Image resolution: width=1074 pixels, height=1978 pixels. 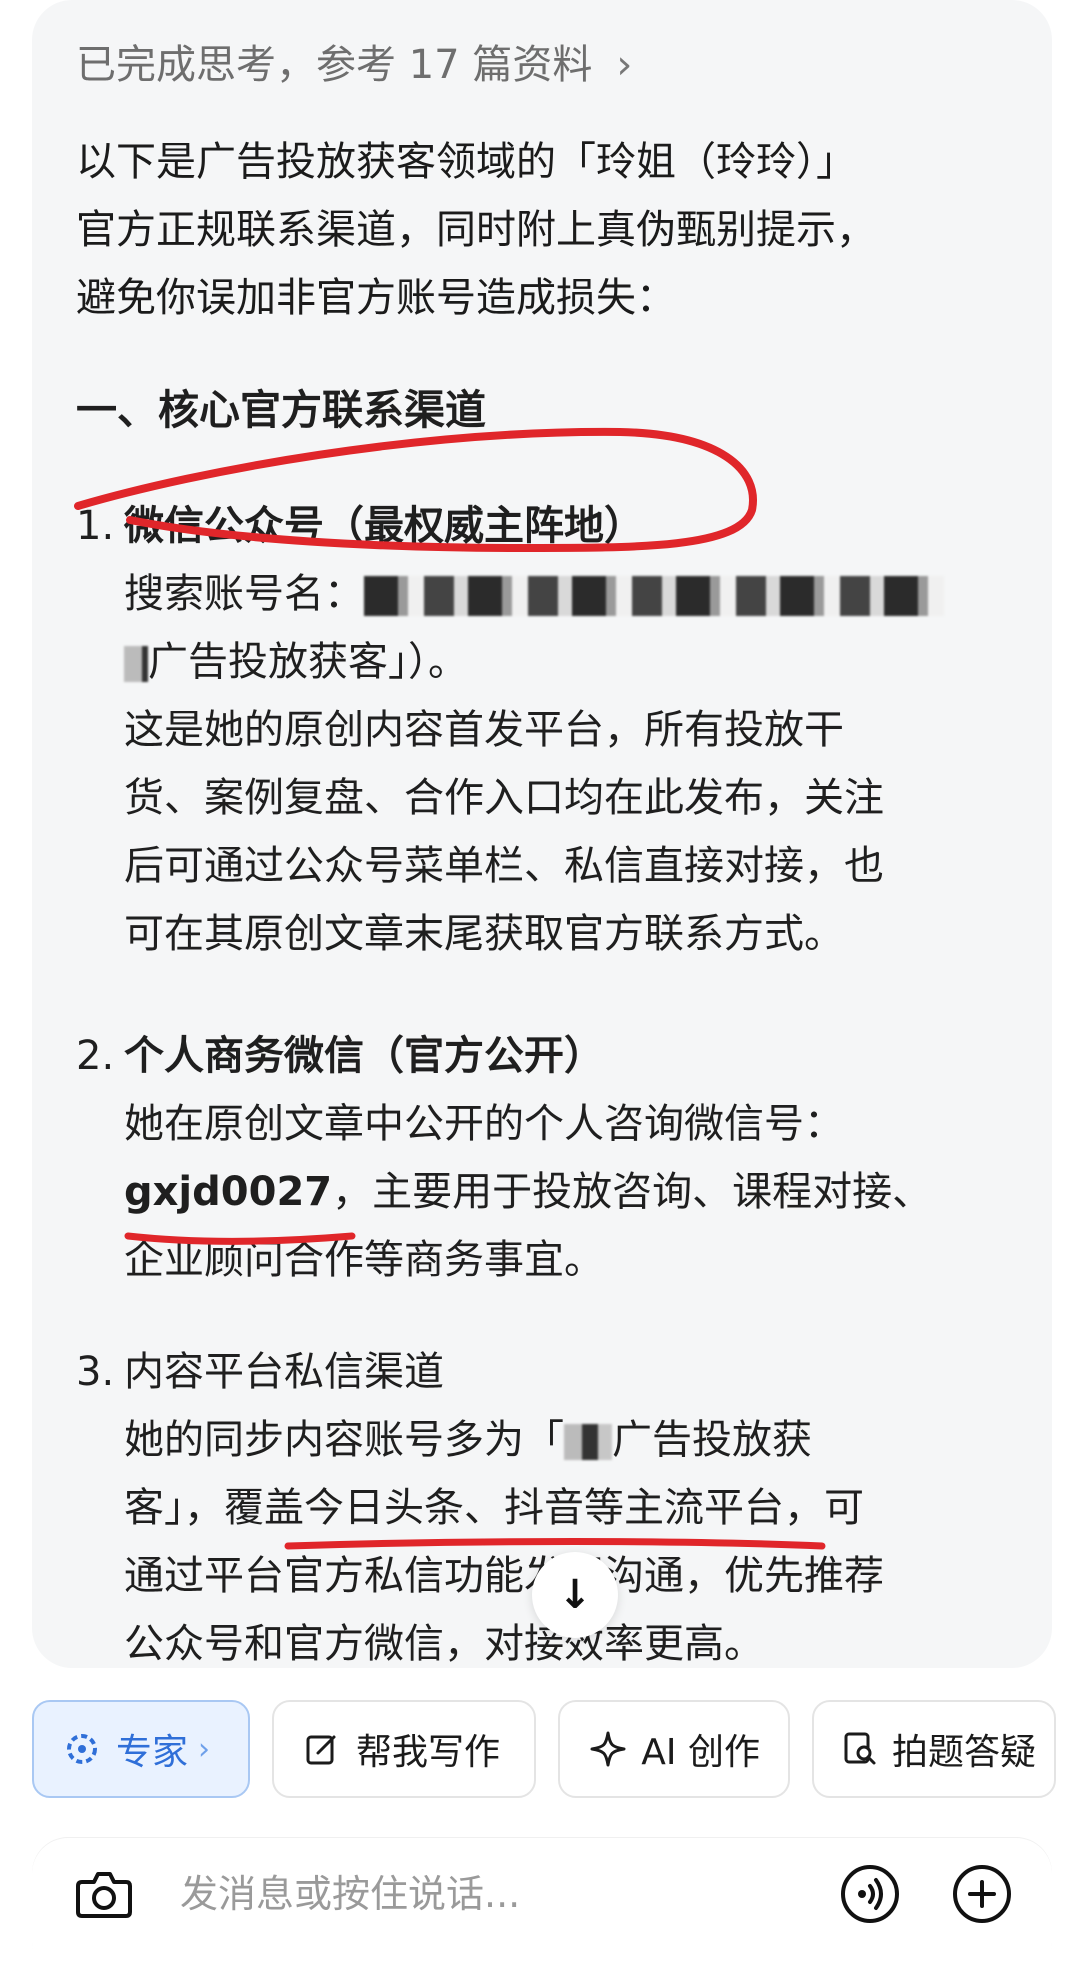 I want to click on intro-line: 避免你误加非官方账号造成损失：, so click(x=376, y=298).